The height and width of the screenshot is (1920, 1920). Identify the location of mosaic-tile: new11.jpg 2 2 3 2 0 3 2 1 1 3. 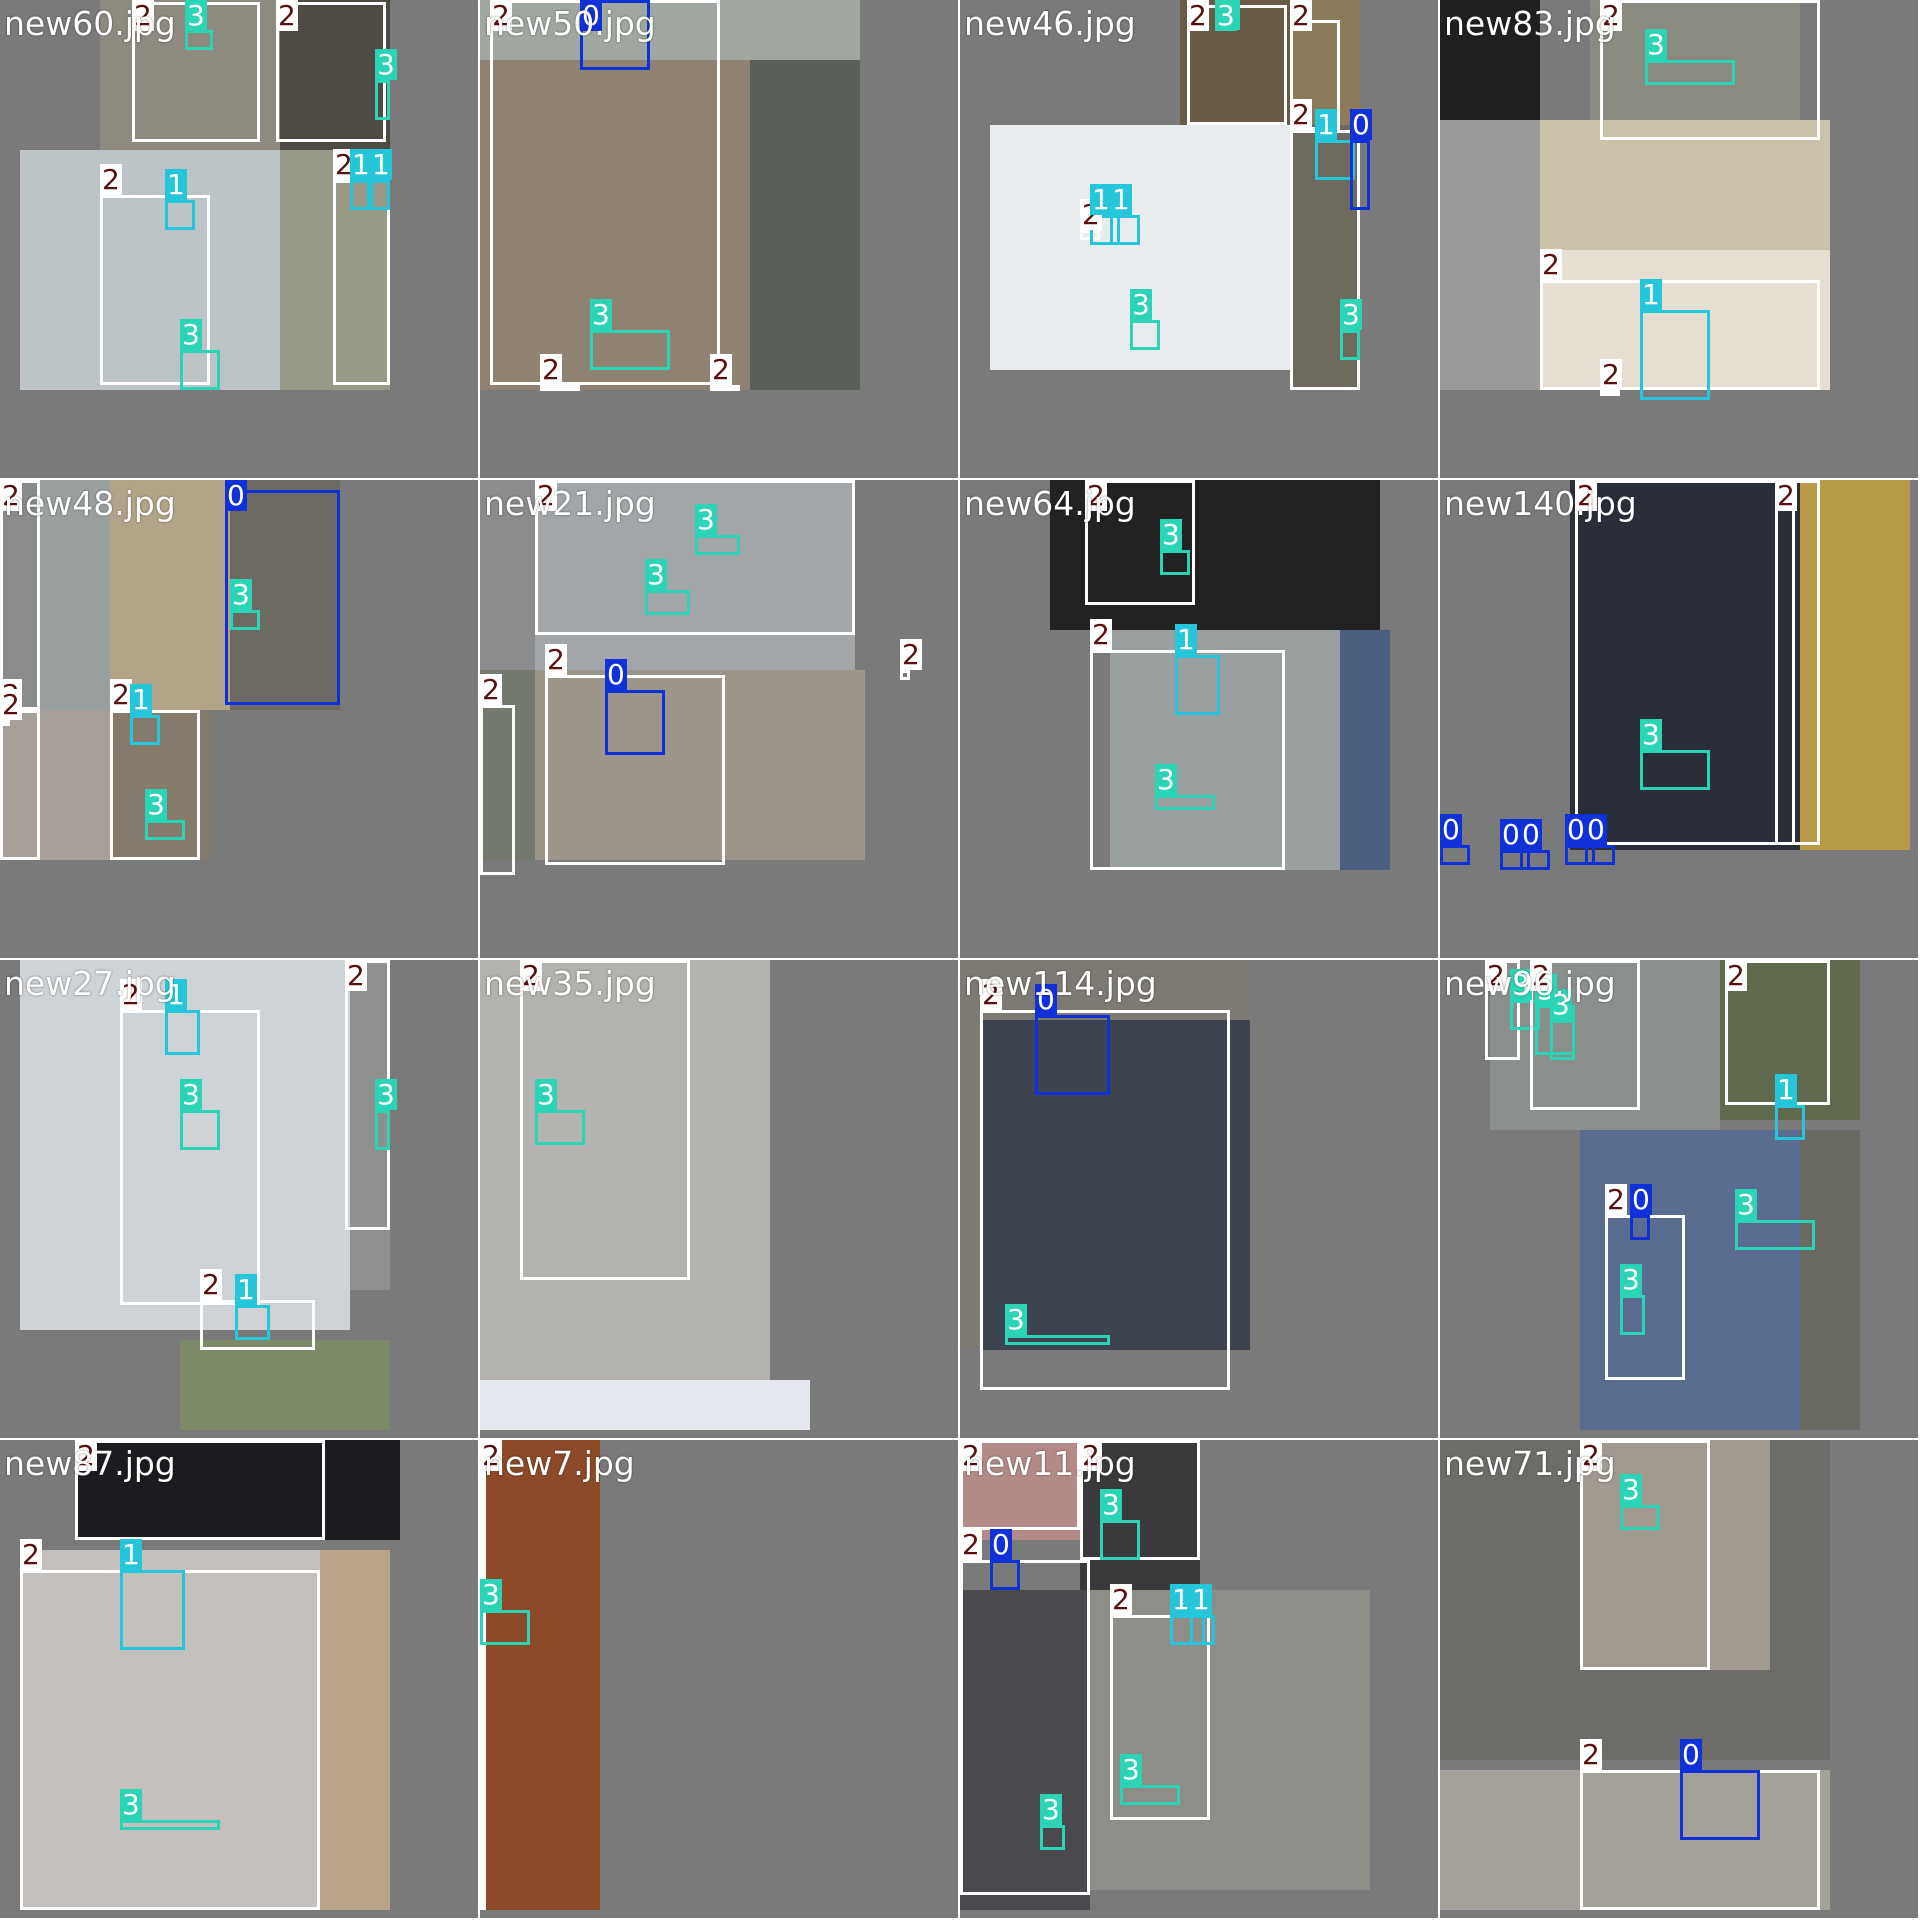
(1199, 1679).